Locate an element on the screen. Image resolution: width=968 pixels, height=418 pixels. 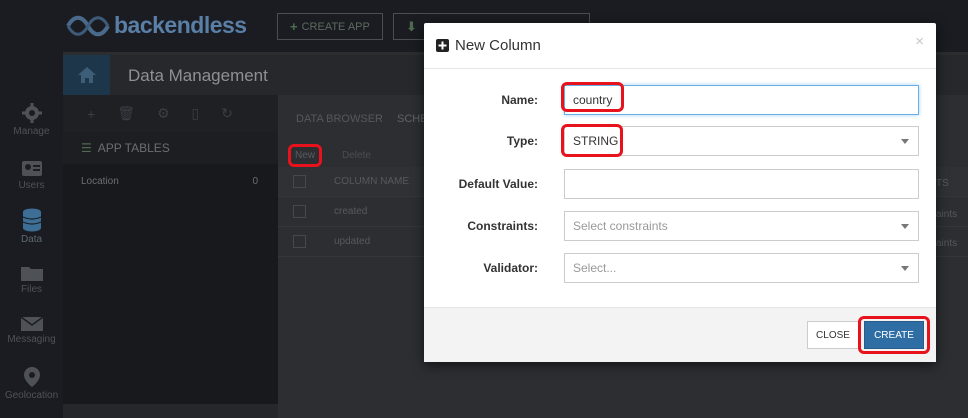
nav-users: Users is located at coordinates (31, 174).